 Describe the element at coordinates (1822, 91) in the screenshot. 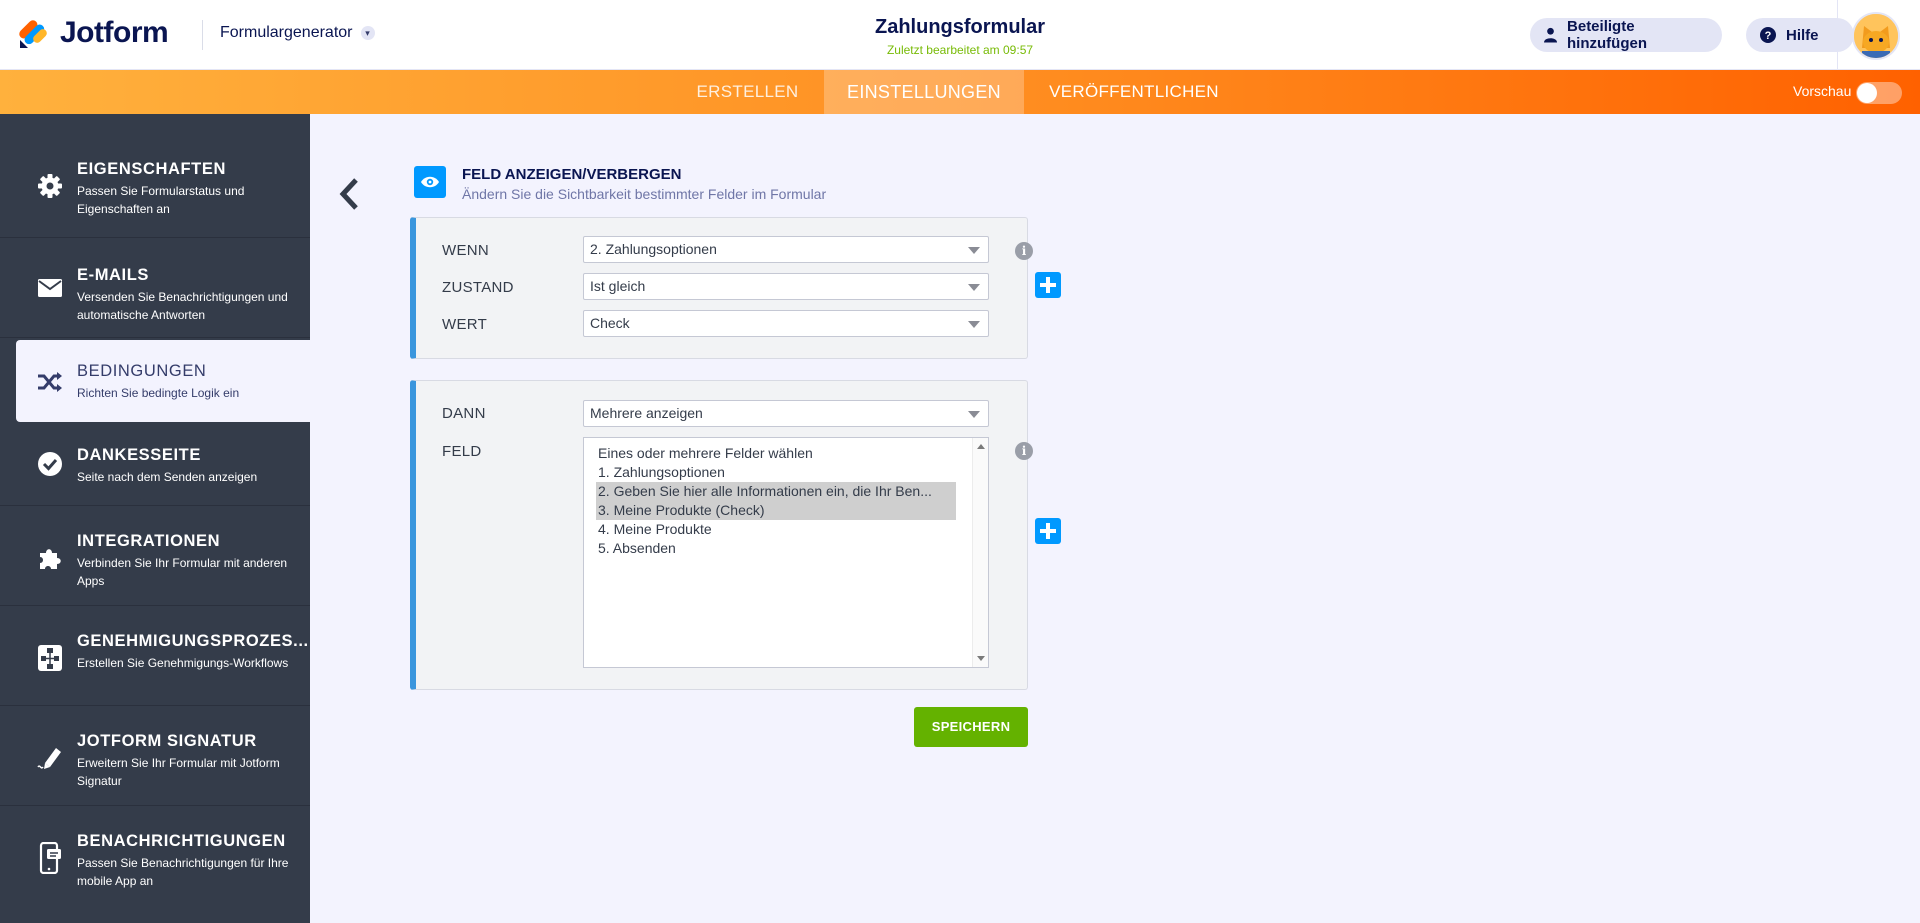

I see `preview-label: Vorschau` at that location.